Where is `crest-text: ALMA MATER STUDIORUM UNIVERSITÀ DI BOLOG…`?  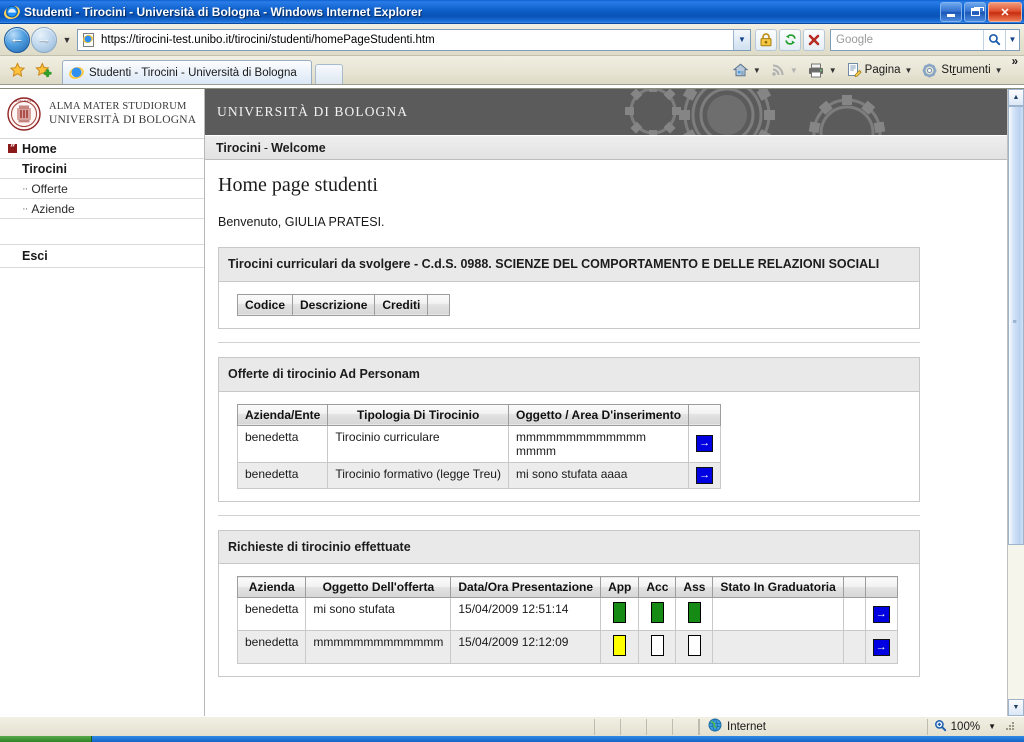 crest-text: ALMA MATER STUDIORUM UNIVERSITÀ DI BOLOG… is located at coordinates (122, 114).